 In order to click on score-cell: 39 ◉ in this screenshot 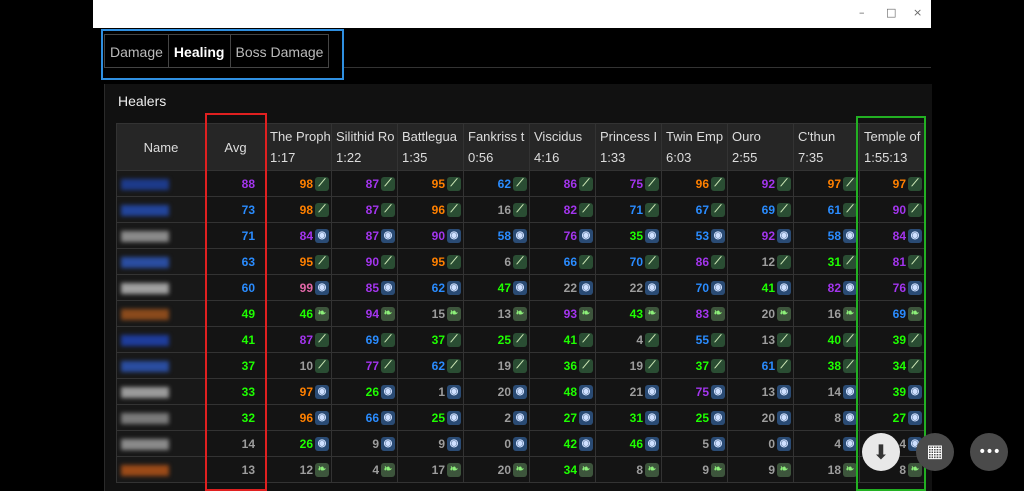, I will do `click(892, 391)`.